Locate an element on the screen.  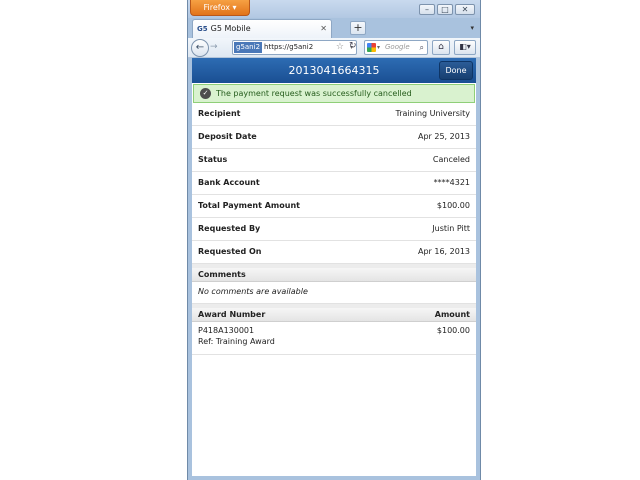
detail-row-status: Status Canceled is located at coordinates (334, 160).